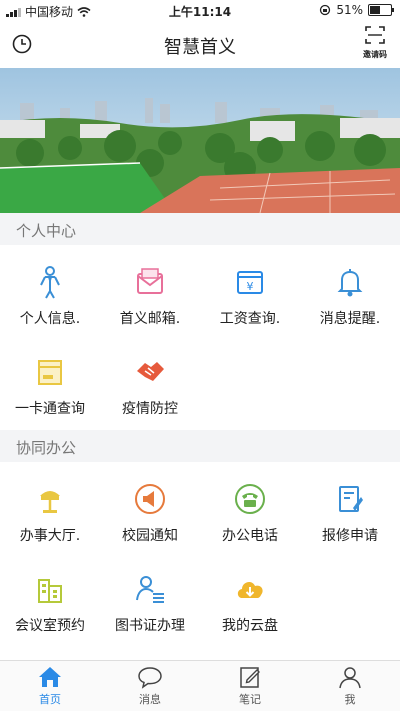 The image size is (400, 711). I want to click on menu-item-label: 疫情防控, so click(150, 409).